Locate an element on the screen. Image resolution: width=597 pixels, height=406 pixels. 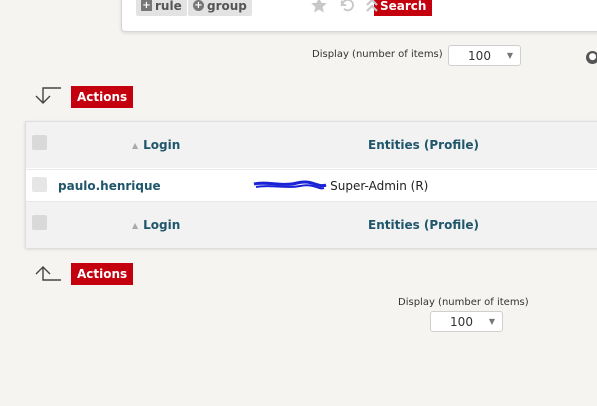
add-group-label: group is located at coordinates (227, 6).